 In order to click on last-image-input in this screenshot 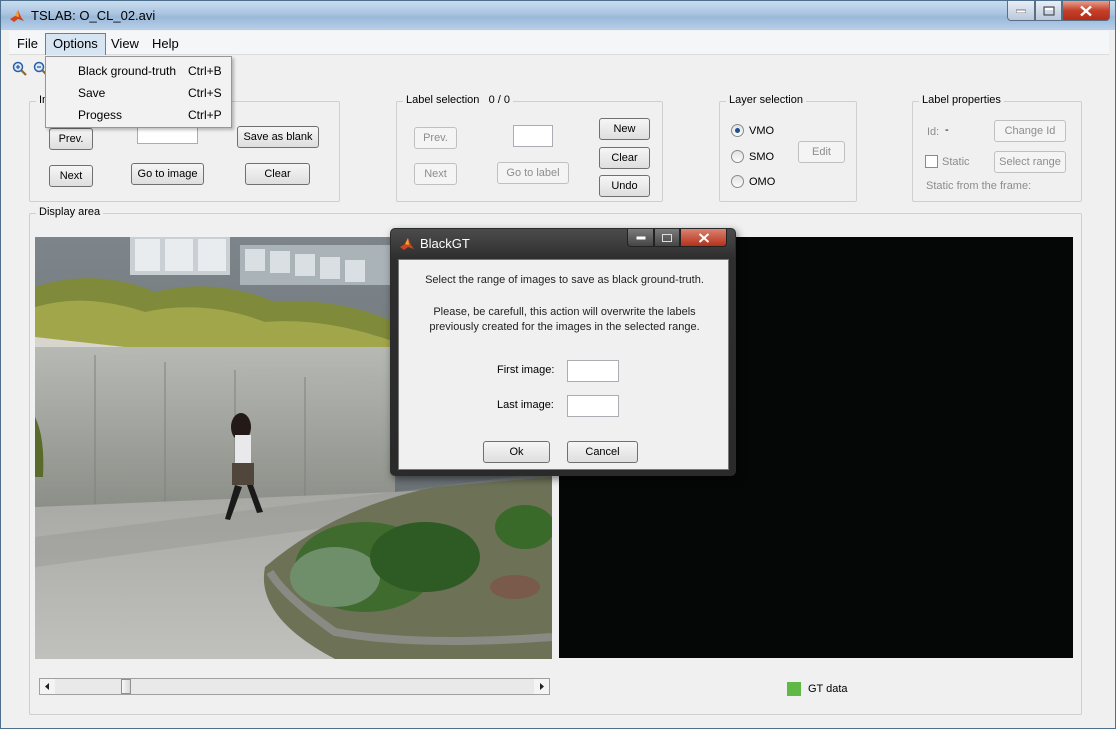, I will do `click(593, 406)`.